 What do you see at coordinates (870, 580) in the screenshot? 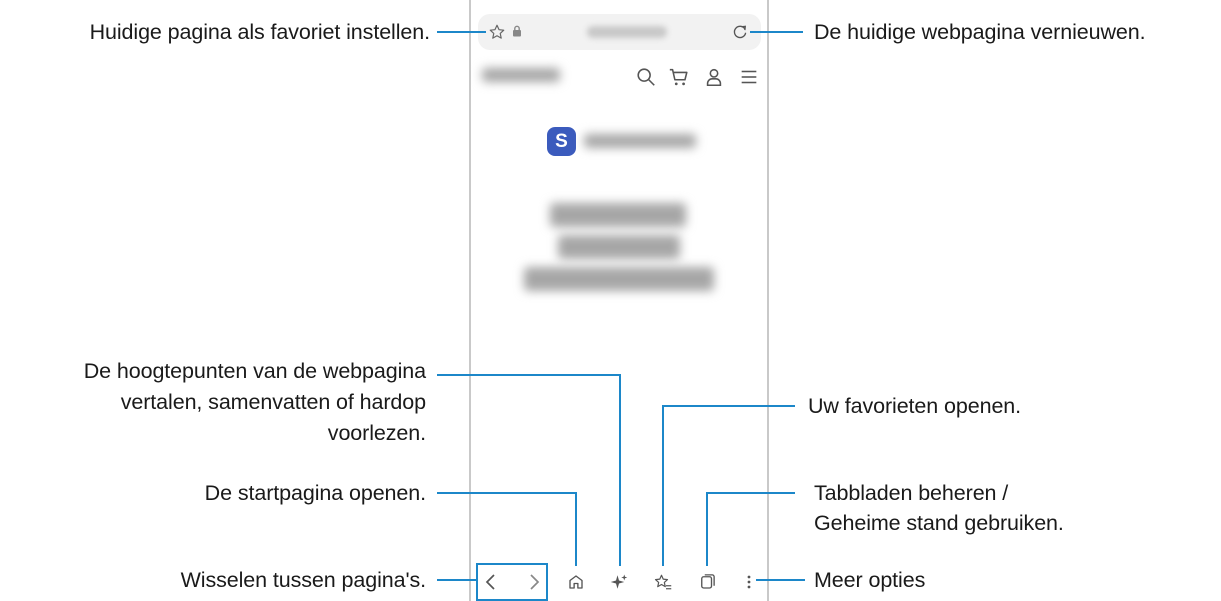
I see `callout-more: Meer opties` at bounding box center [870, 580].